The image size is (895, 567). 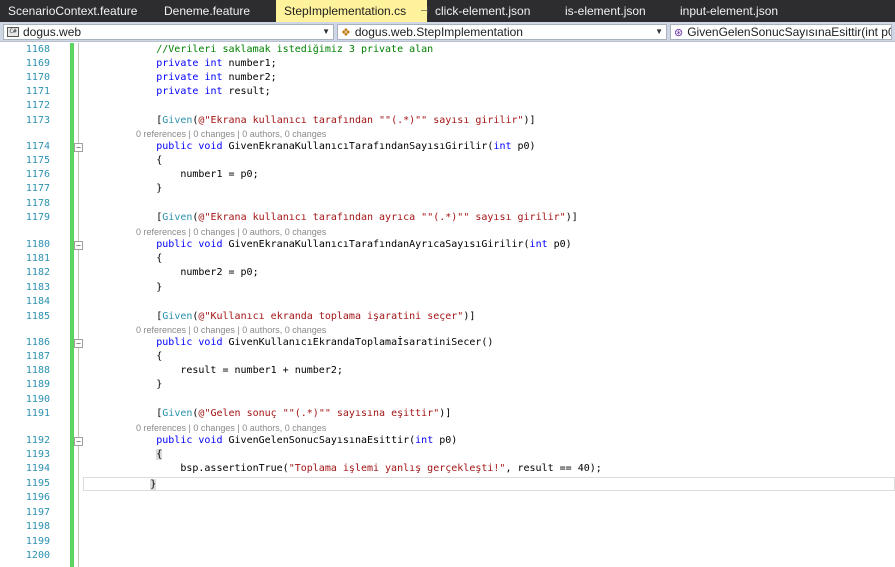 What do you see at coordinates (37, 105) in the screenshot?
I see `line-number: 1172` at bounding box center [37, 105].